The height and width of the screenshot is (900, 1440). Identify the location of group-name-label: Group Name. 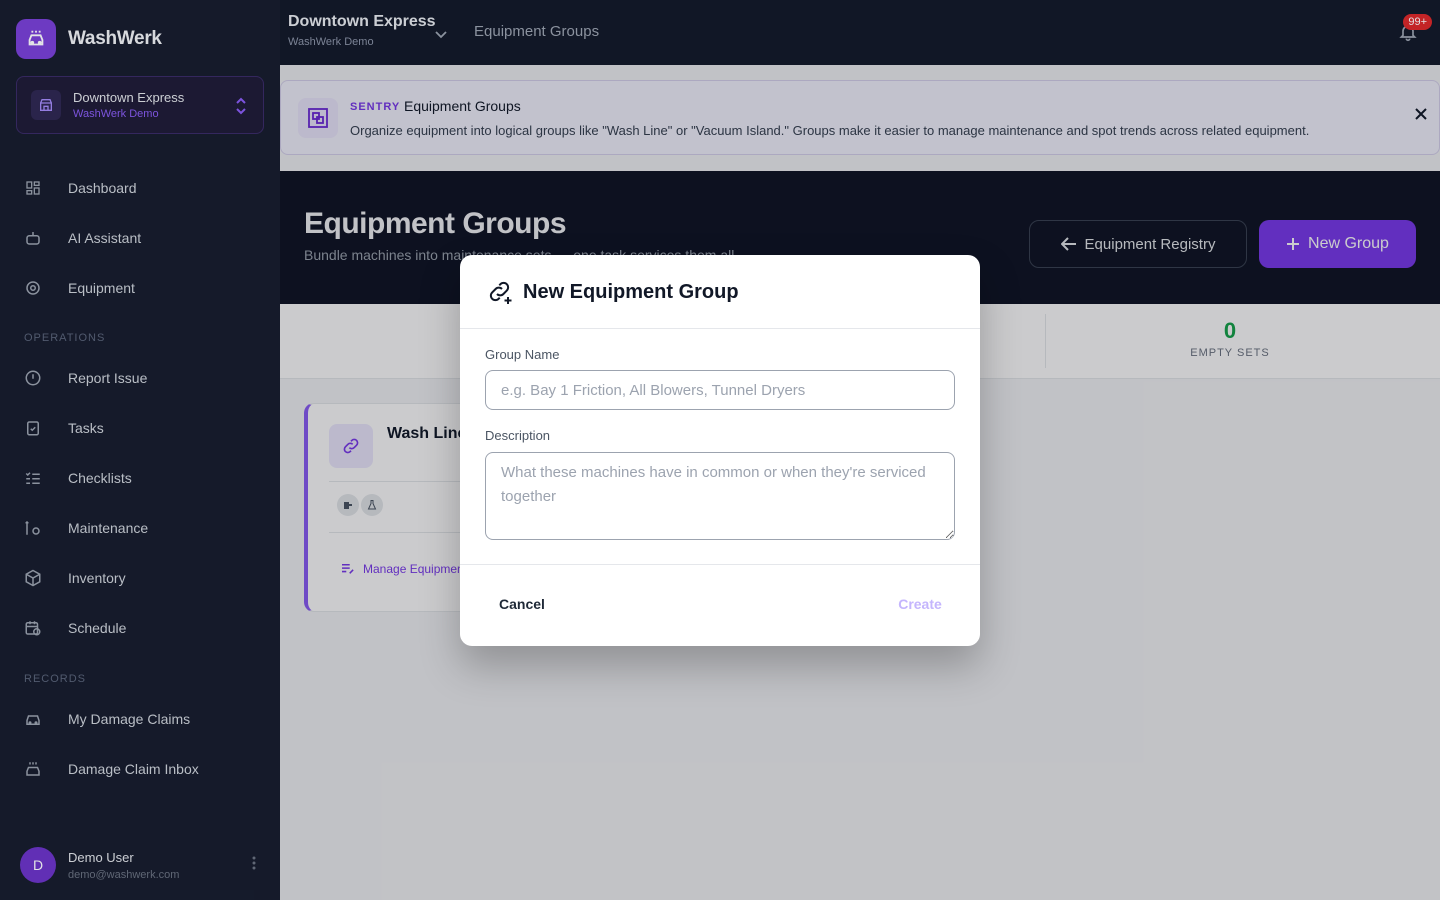
(522, 354).